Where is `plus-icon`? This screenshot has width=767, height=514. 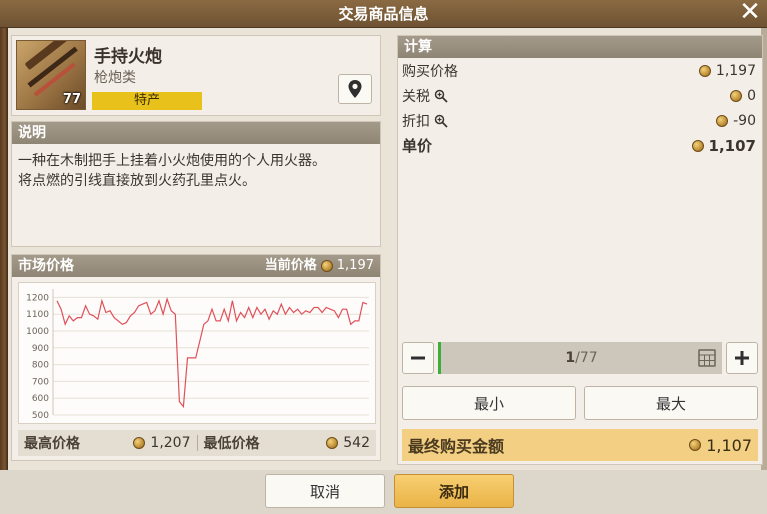 plus-icon is located at coordinates (742, 358).